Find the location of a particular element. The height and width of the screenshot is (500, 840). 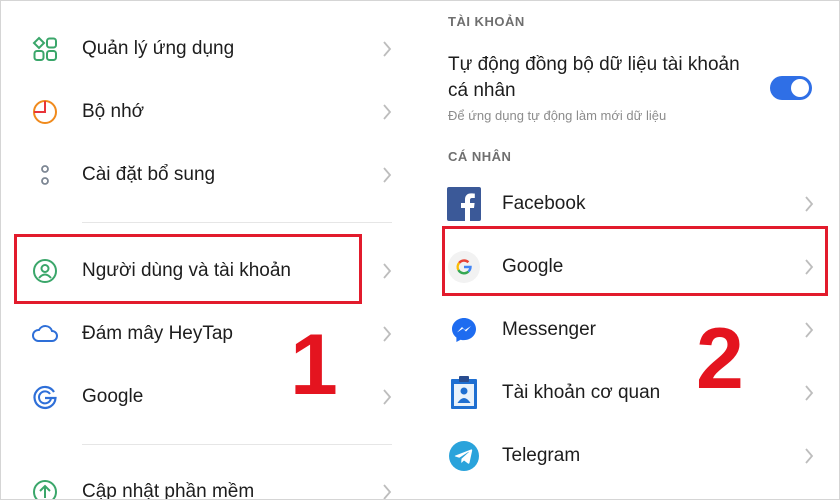

telegram-icon is located at coordinates (464, 456).